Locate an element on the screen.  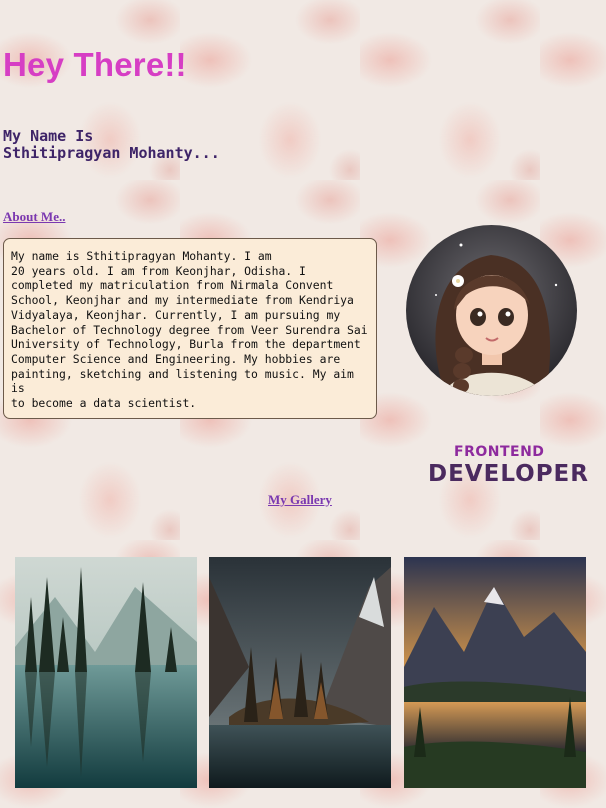
mountain-lake-image is located at coordinates (300, 672).